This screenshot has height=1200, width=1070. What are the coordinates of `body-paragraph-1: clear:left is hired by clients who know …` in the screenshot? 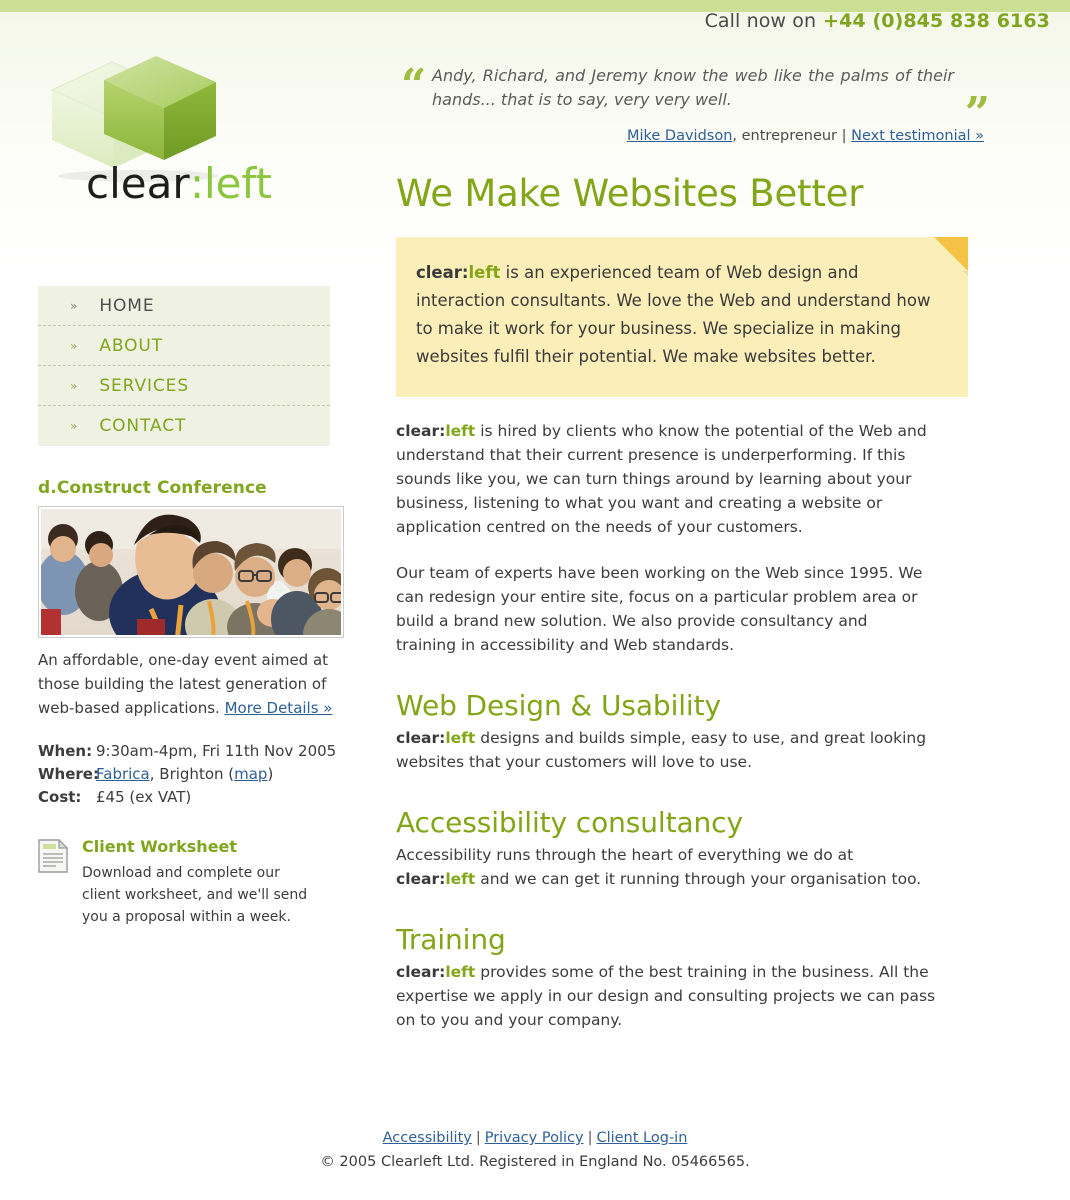 It's located at (663, 479).